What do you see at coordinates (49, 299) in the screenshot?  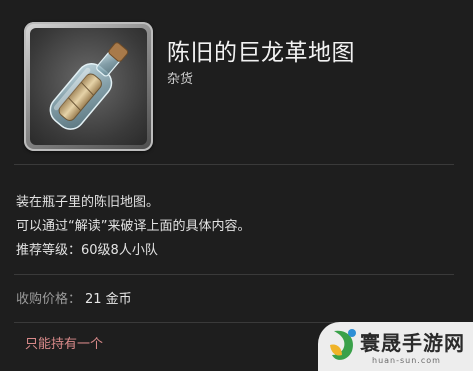 I see `sell-price-label: 收购价格：` at bounding box center [49, 299].